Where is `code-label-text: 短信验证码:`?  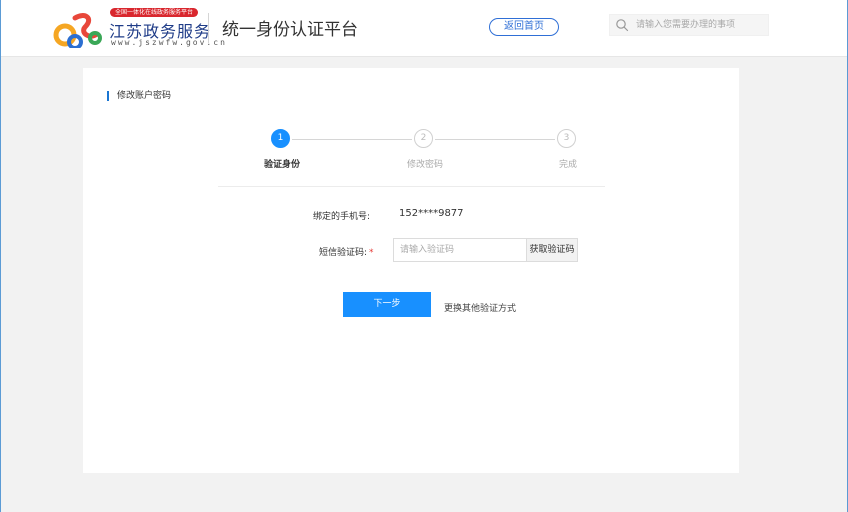 code-label-text: 短信验证码: is located at coordinates (343, 253).